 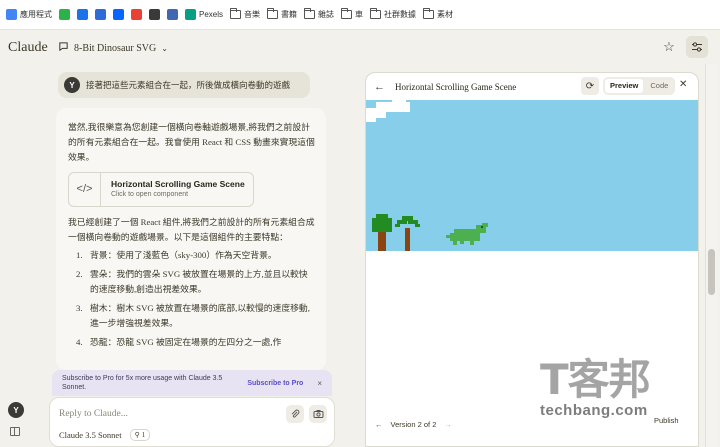 I want to click on version-label: Version 2 of 2, so click(x=413, y=424).